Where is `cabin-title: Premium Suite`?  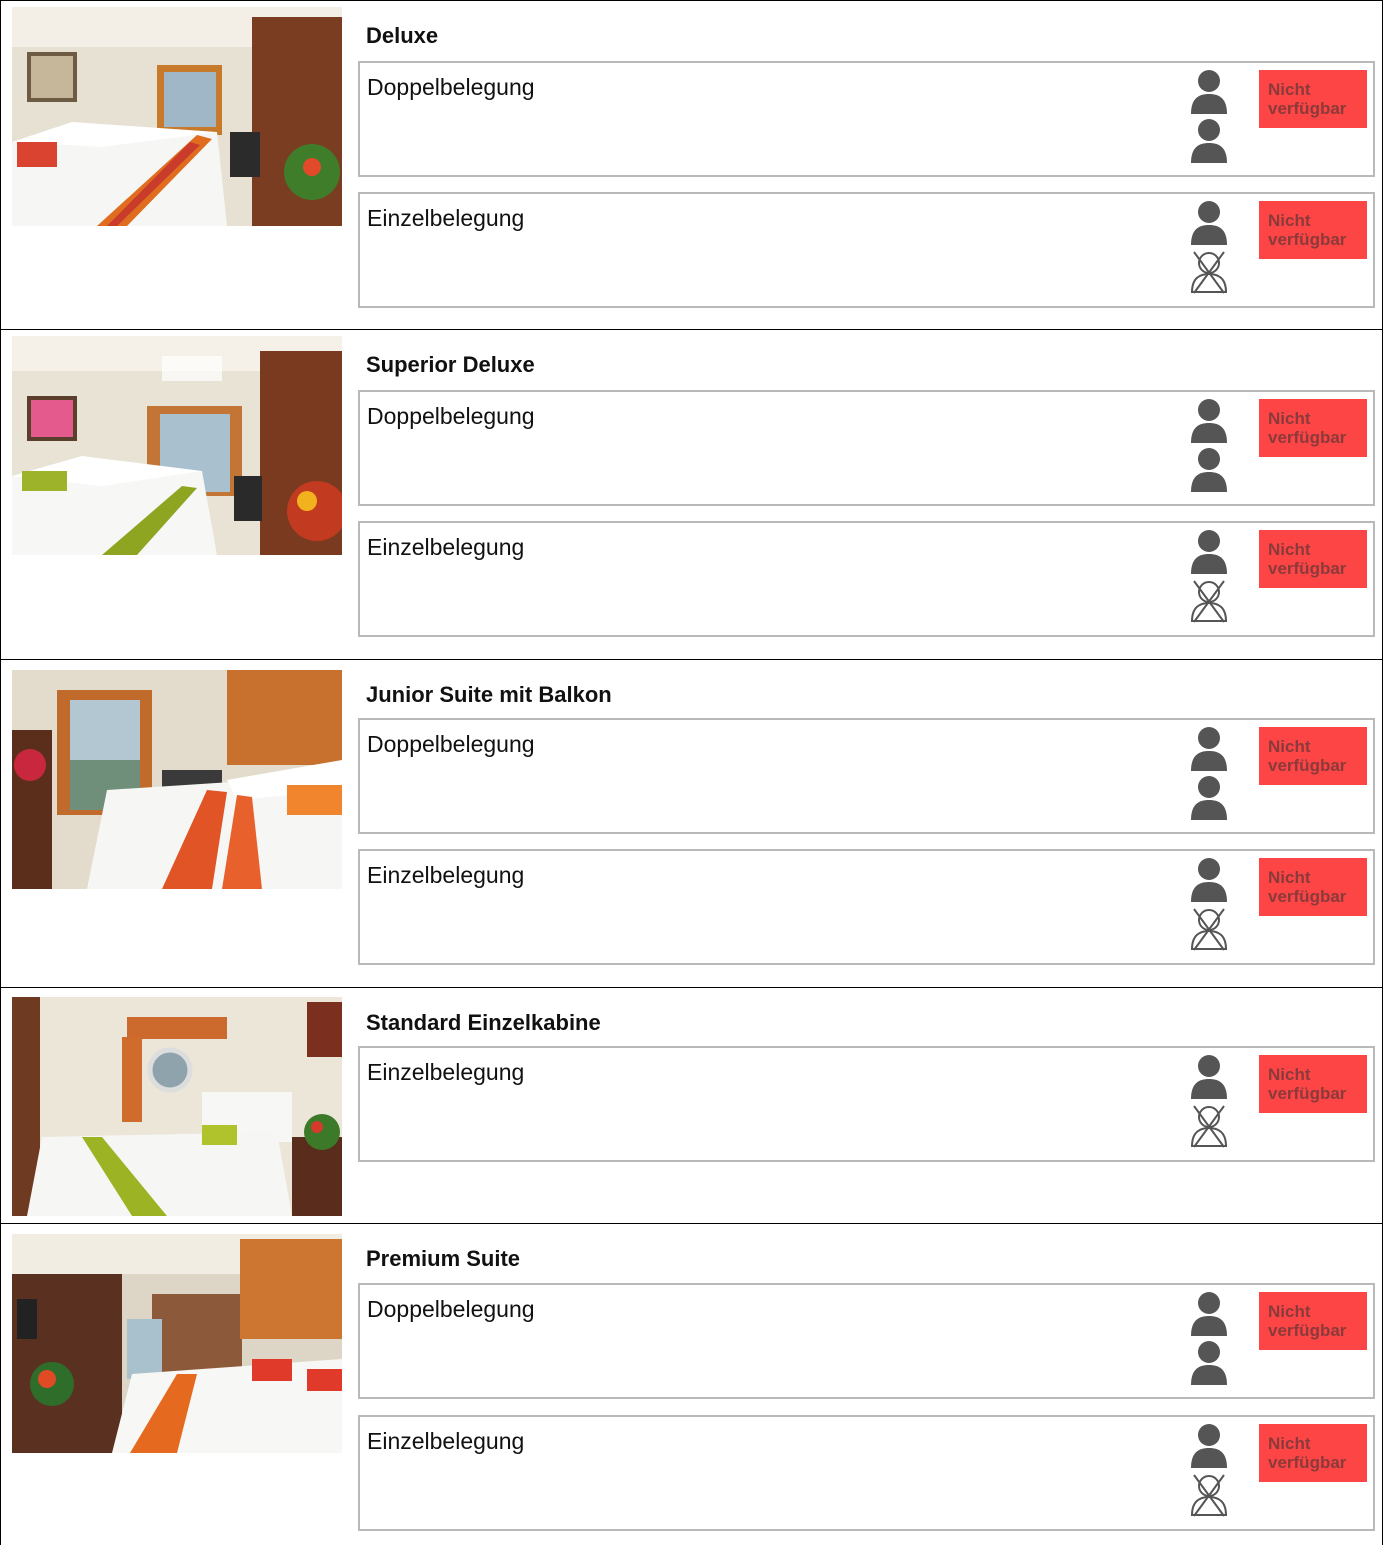
cabin-title: Premium Suite is located at coordinates (443, 1258).